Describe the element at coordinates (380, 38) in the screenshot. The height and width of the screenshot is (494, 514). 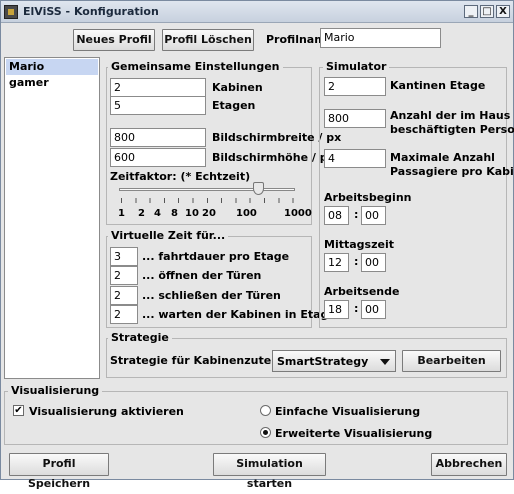
I see `profile-name-input: Mario` at that location.